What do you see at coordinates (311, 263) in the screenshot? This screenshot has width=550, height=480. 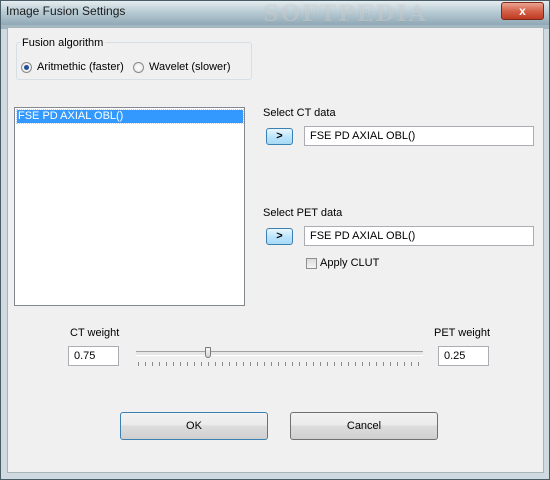 I see `apply-clut-checkbox` at bounding box center [311, 263].